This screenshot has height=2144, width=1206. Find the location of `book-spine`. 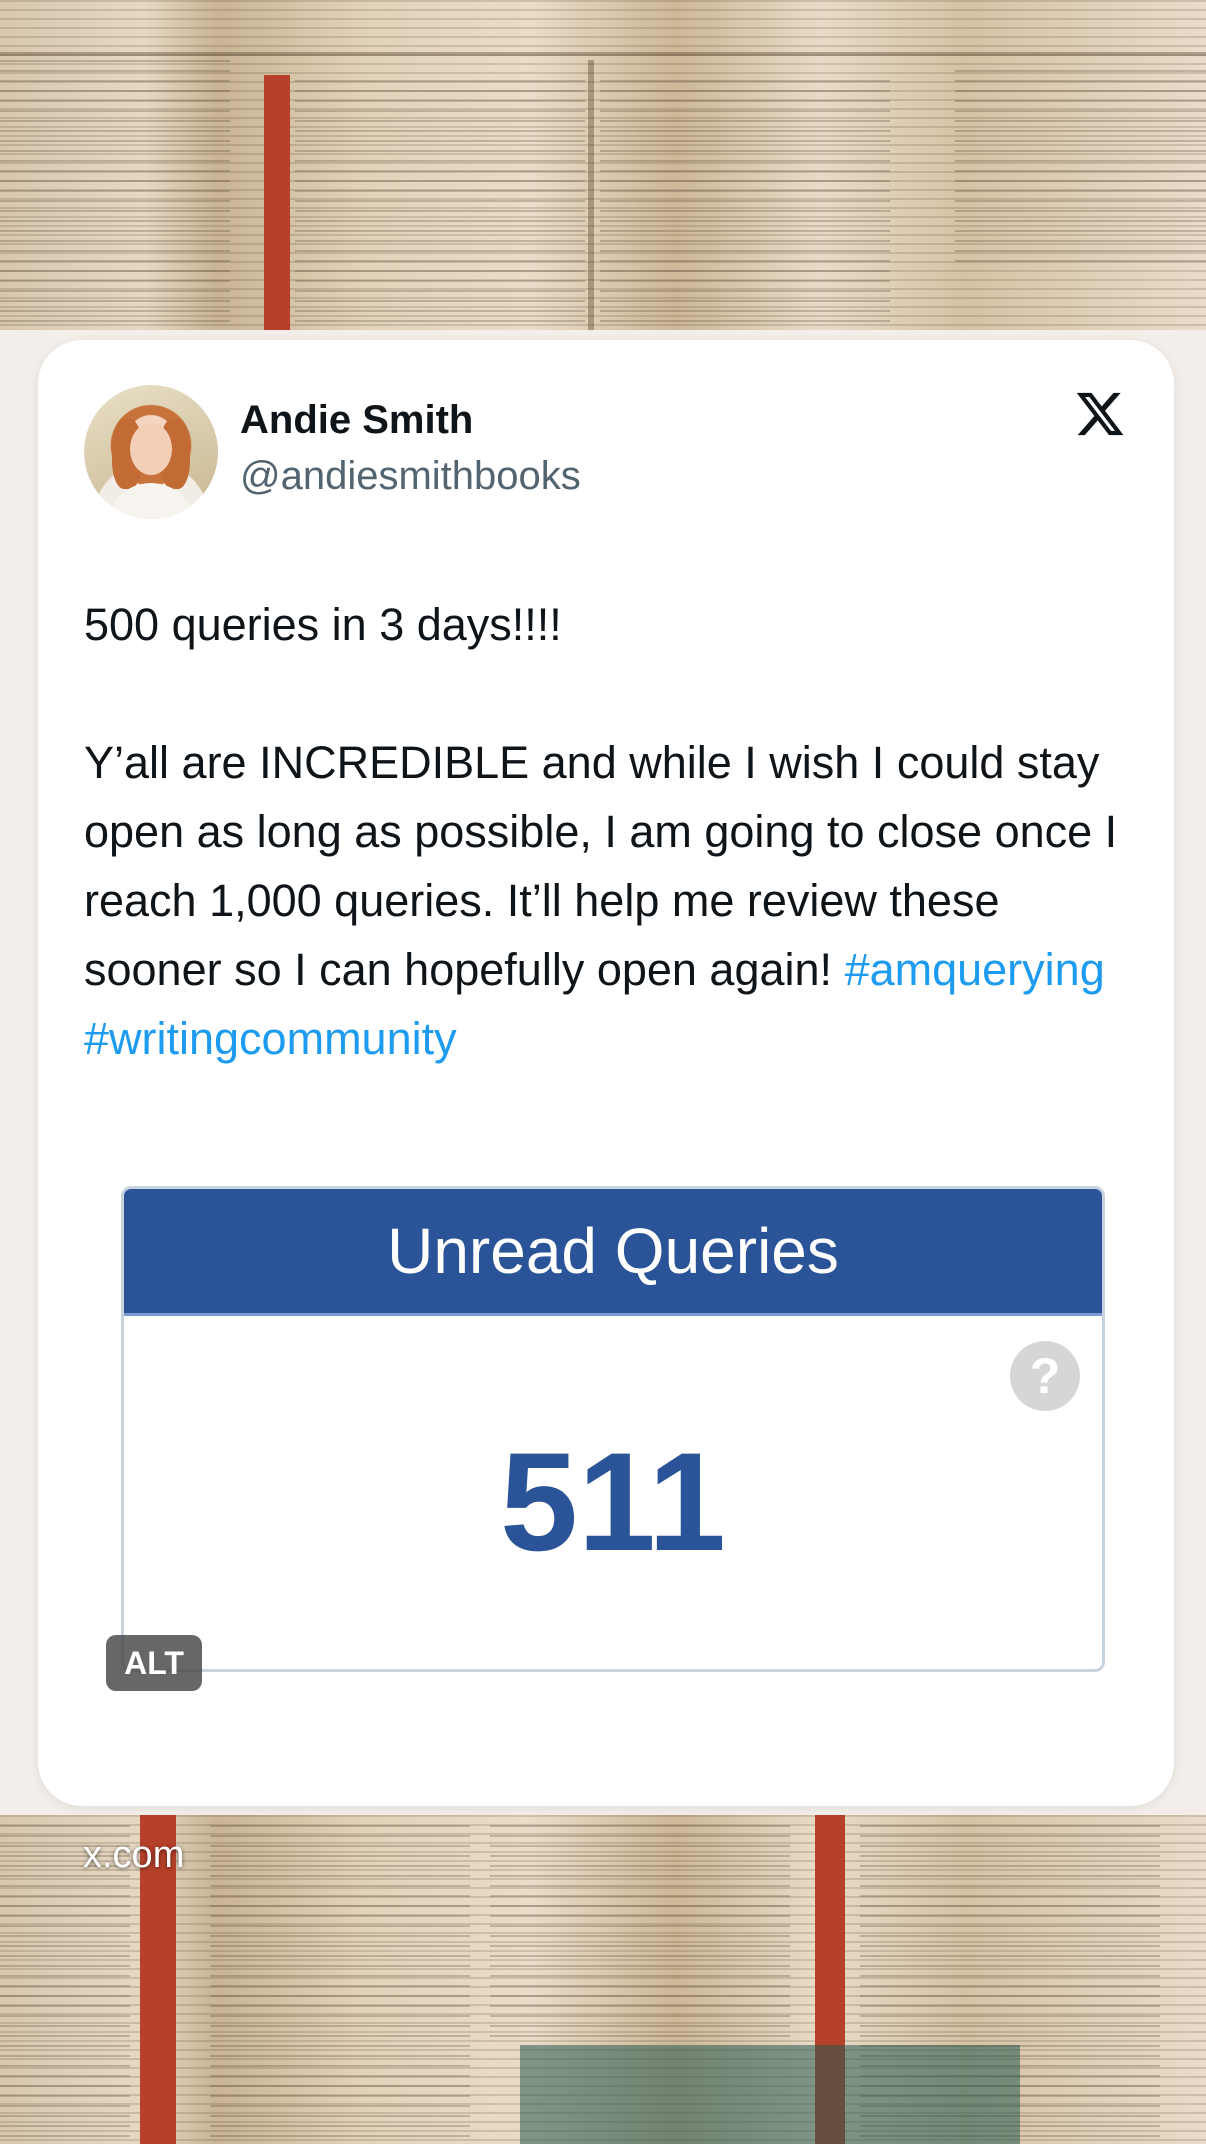

book-spine is located at coordinates (277, 202).